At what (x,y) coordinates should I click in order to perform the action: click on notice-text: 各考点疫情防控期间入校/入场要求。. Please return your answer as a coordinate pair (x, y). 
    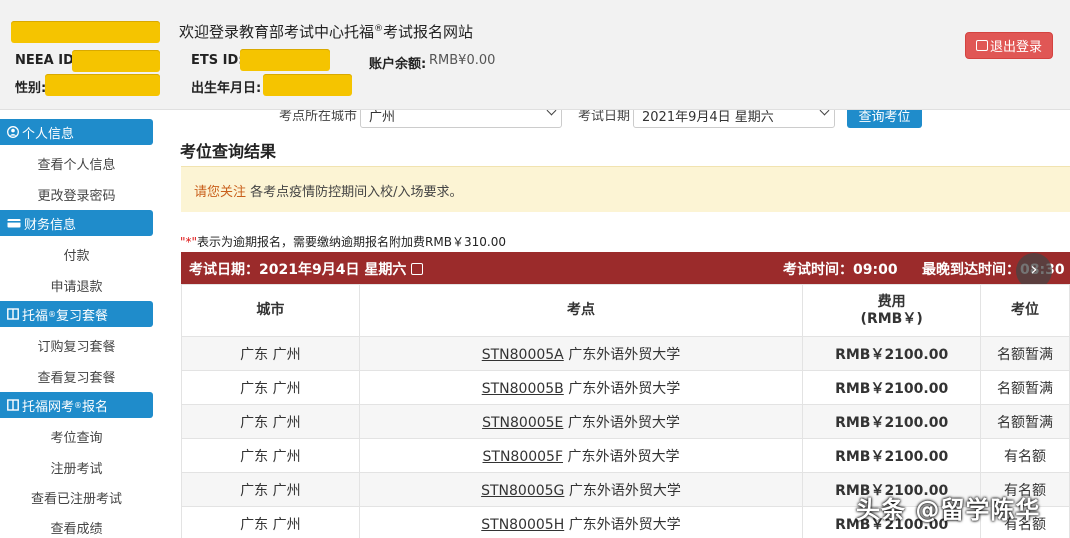
    Looking at the image, I should click on (356, 192).